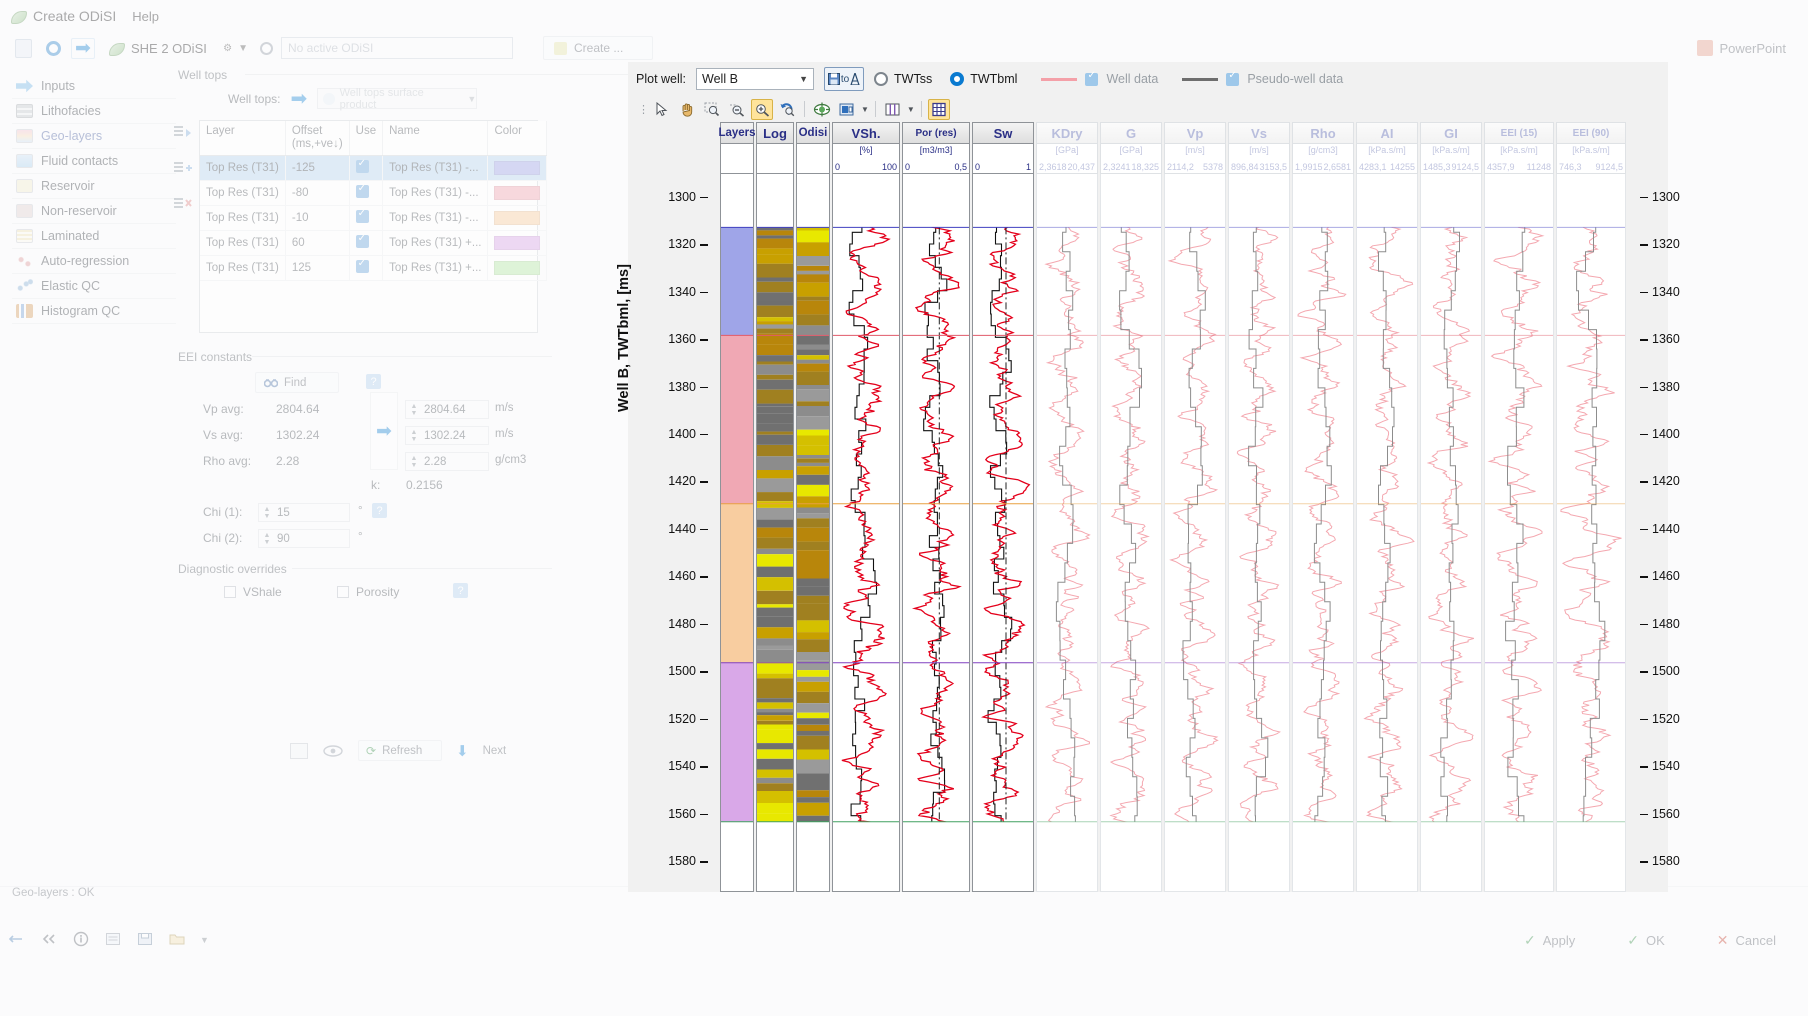 The height and width of the screenshot is (1016, 1808). What do you see at coordinates (1195, 507) in the screenshot?
I see `log-track-vp: Vp [m/s] 2114,2 5378` at bounding box center [1195, 507].